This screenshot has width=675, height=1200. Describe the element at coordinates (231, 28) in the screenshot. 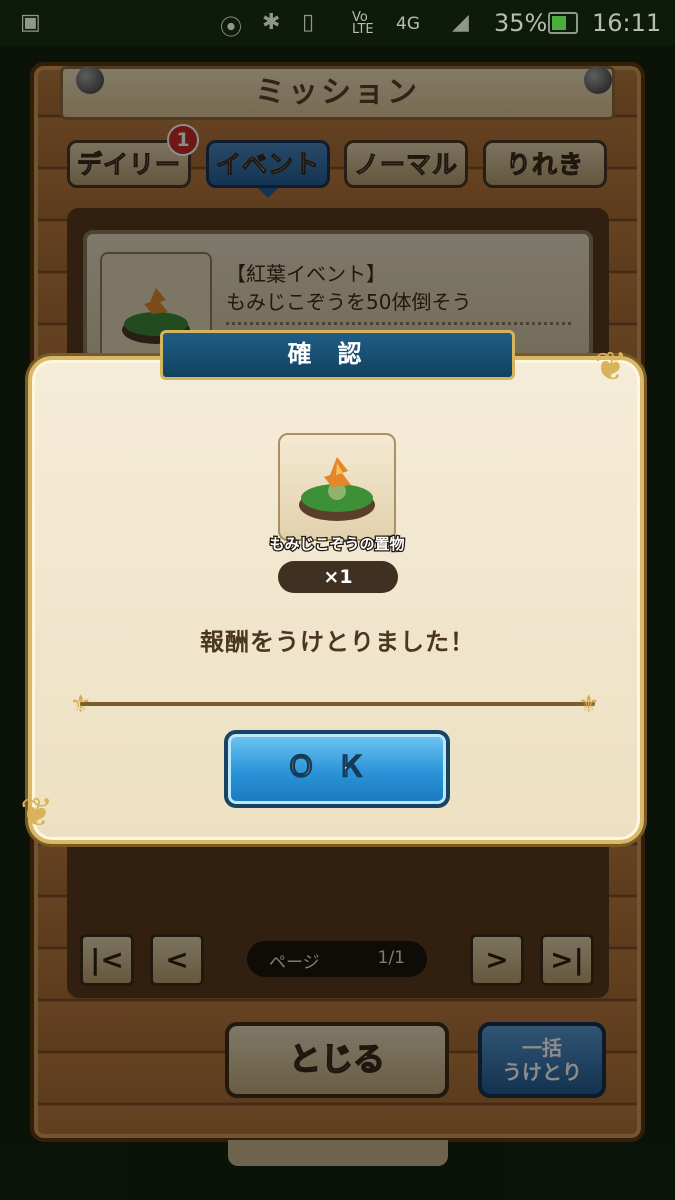

I see `location-icon: ⦿` at that location.